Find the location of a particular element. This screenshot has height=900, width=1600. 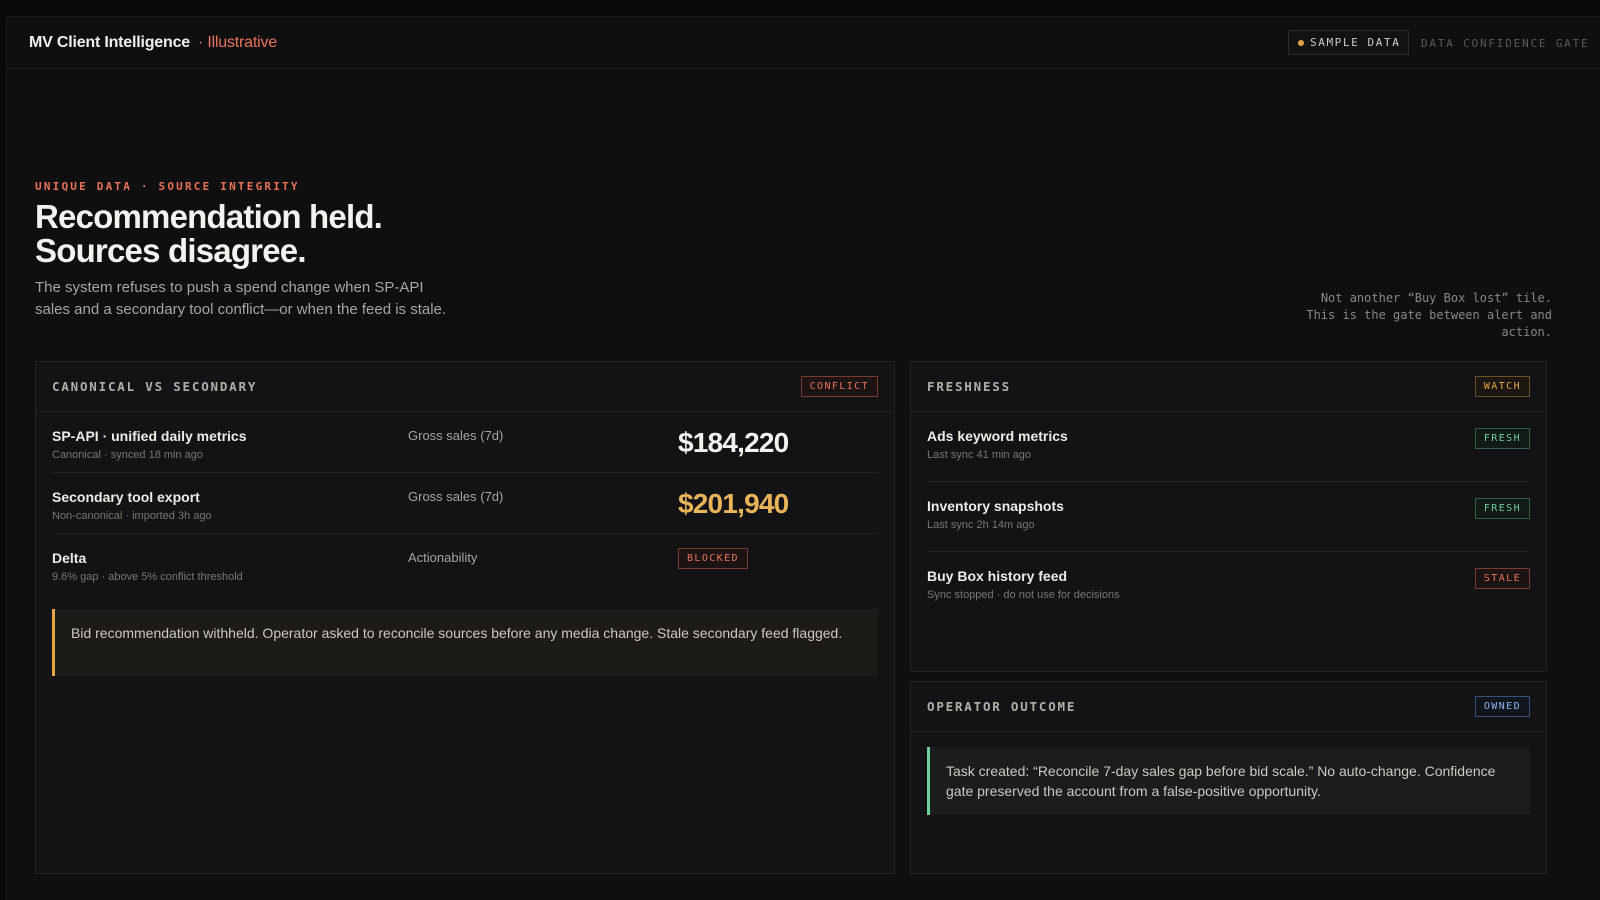

metric-value: $201,940 is located at coordinates (733, 503).